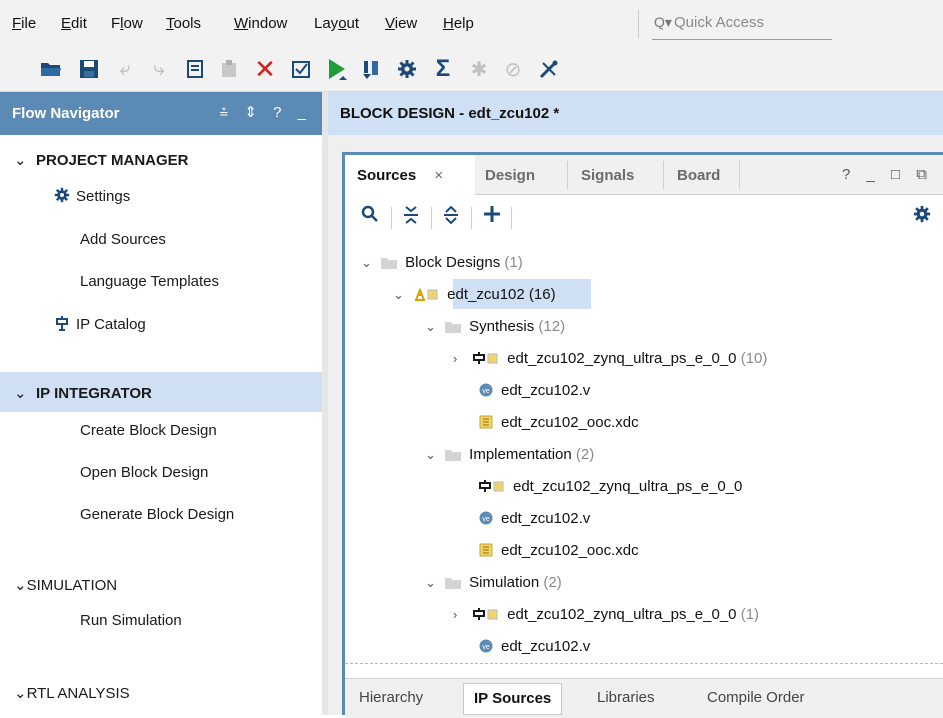 This screenshot has height=718, width=943. I want to click on nav-generate-block-design: Generate Block Design, so click(157, 514).